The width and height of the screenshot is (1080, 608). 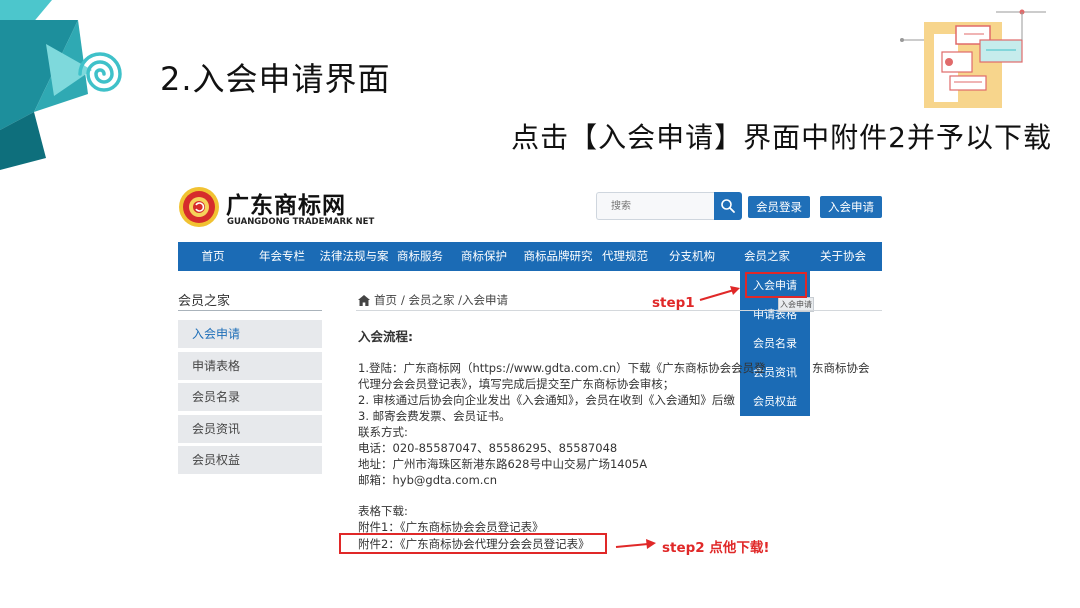 What do you see at coordinates (619, 310) in the screenshot?
I see `breadcrumb-divider` at bounding box center [619, 310].